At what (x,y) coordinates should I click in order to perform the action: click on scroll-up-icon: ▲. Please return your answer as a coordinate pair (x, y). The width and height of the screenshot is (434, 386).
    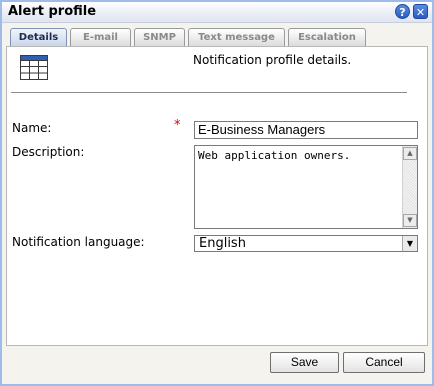
    Looking at the image, I should click on (410, 153).